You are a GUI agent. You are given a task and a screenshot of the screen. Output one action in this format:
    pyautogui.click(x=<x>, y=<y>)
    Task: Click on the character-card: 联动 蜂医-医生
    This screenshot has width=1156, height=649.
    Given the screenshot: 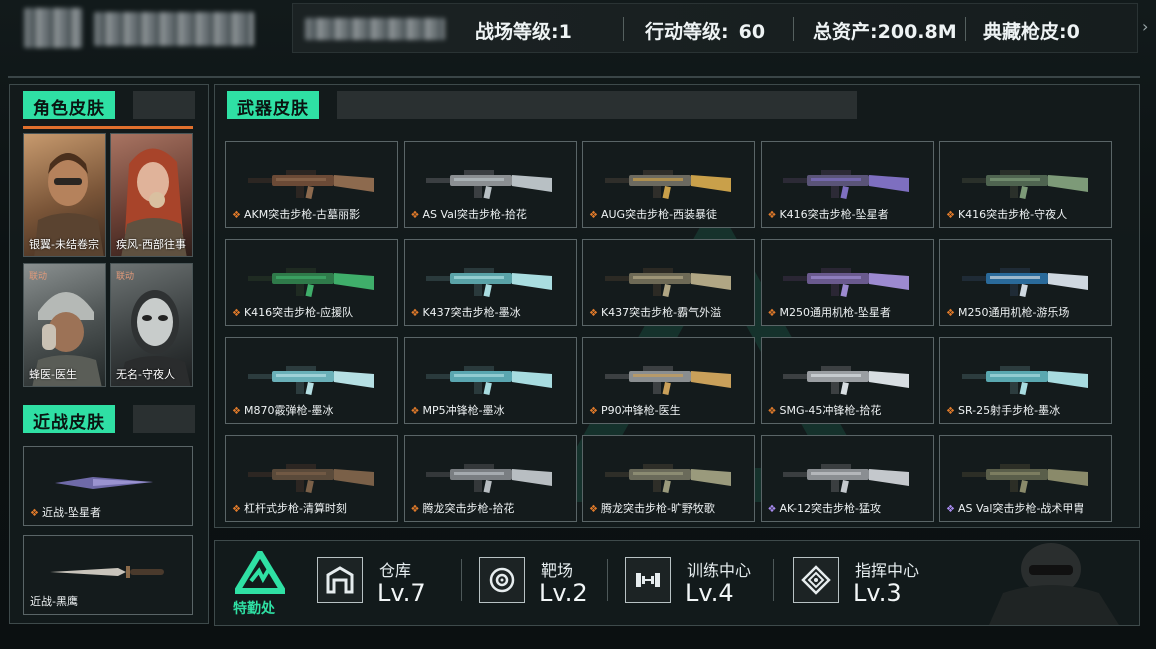 What is the action you would take?
    pyautogui.click(x=64, y=325)
    